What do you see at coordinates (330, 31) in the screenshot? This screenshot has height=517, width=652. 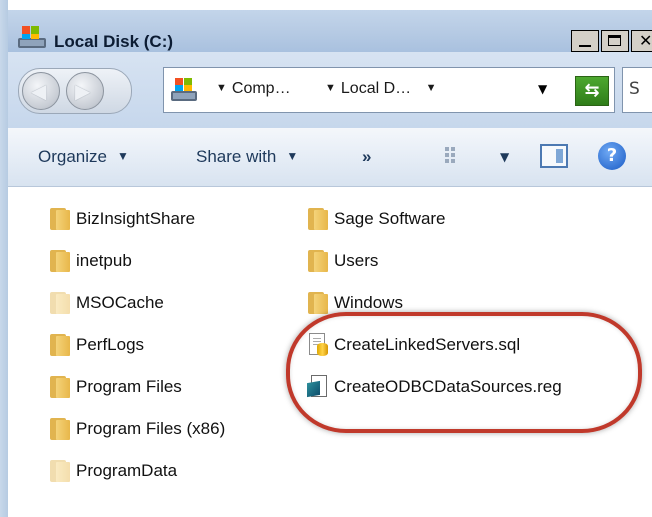 I see `title-bar: Local Disk (C:)` at bounding box center [330, 31].